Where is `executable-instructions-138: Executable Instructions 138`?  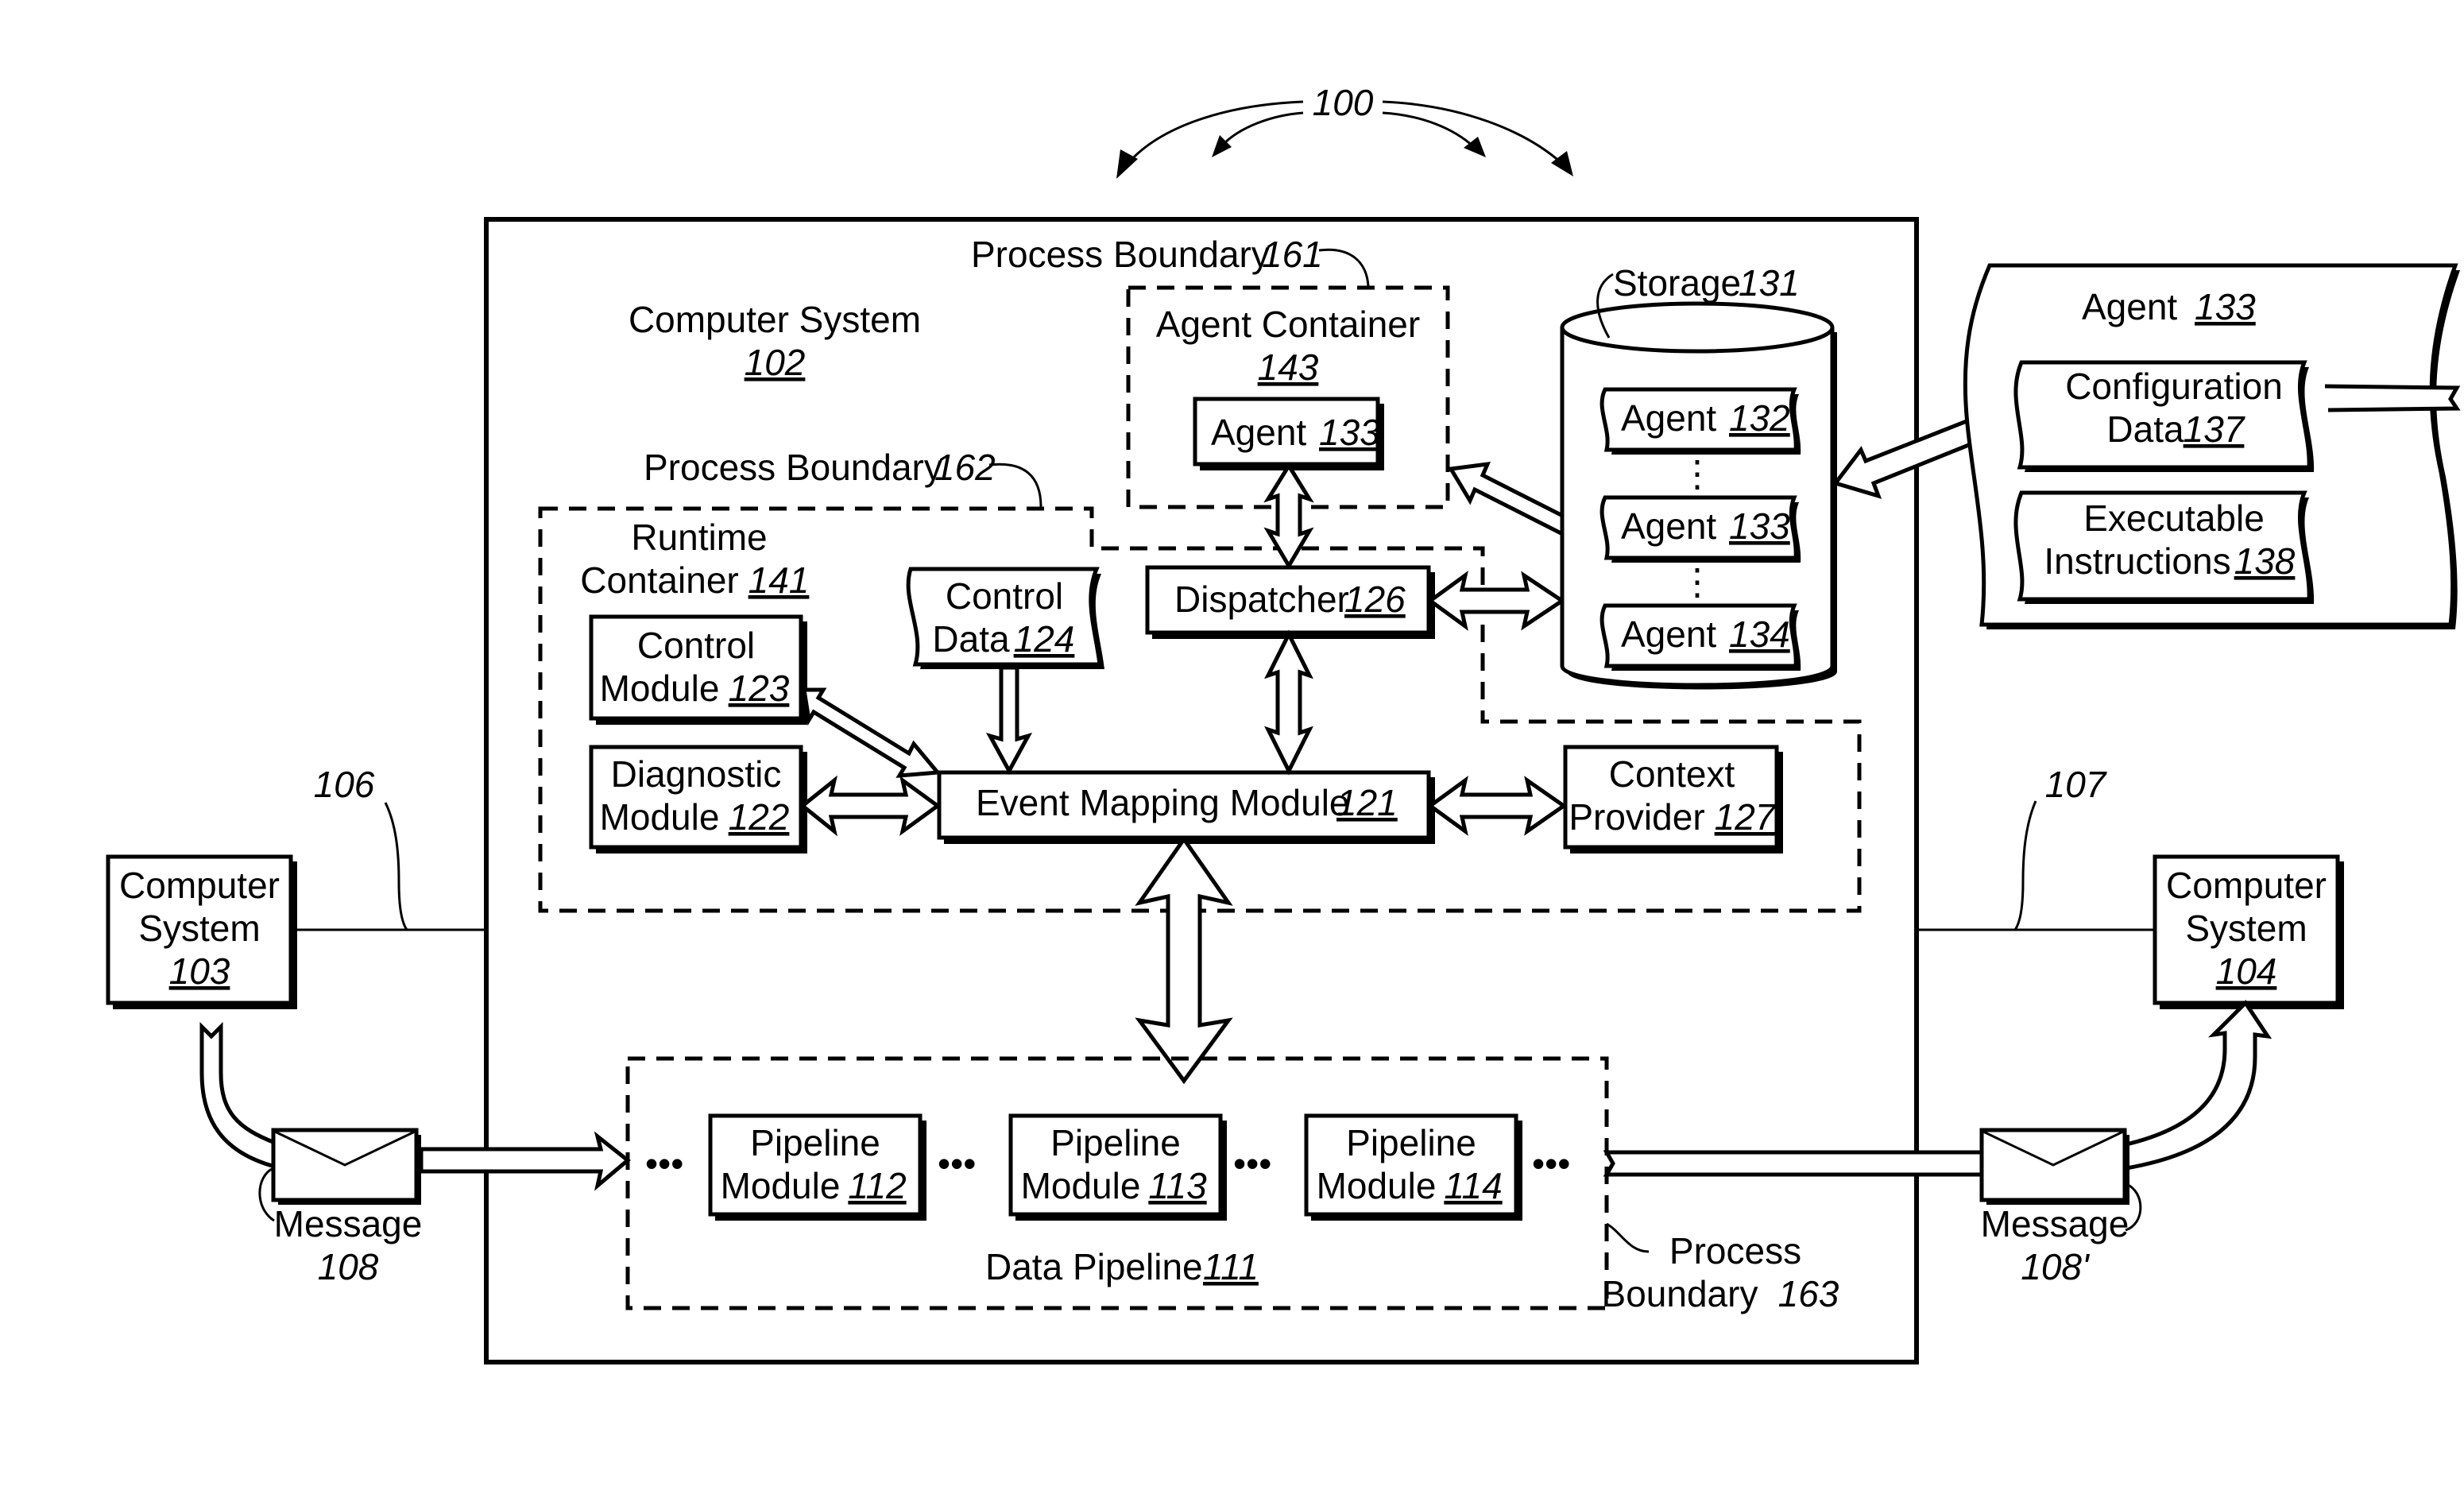 executable-instructions-138: Executable Instructions 138 is located at coordinates (2164, 547).